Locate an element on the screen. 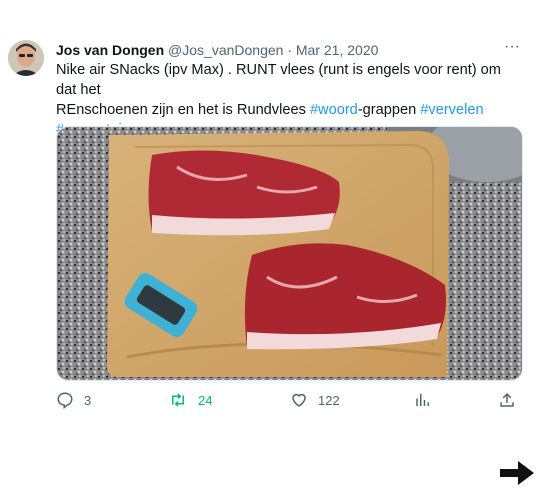  analytics-button is located at coordinates (423, 400).